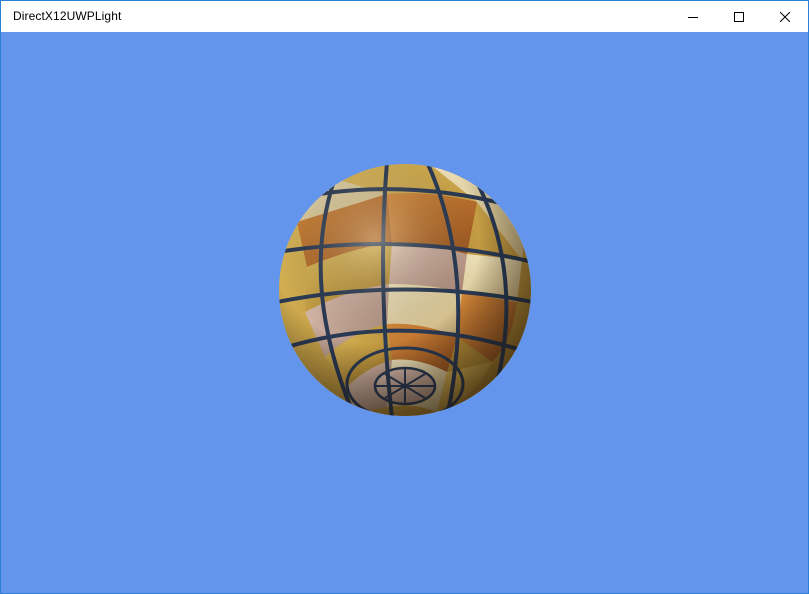 Image resolution: width=809 pixels, height=594 pixels. What do you see at coordinates (67, 16) in the screenshot?
I see `window-title: DirectX12UWPLight` at bounding box center [67, 16].